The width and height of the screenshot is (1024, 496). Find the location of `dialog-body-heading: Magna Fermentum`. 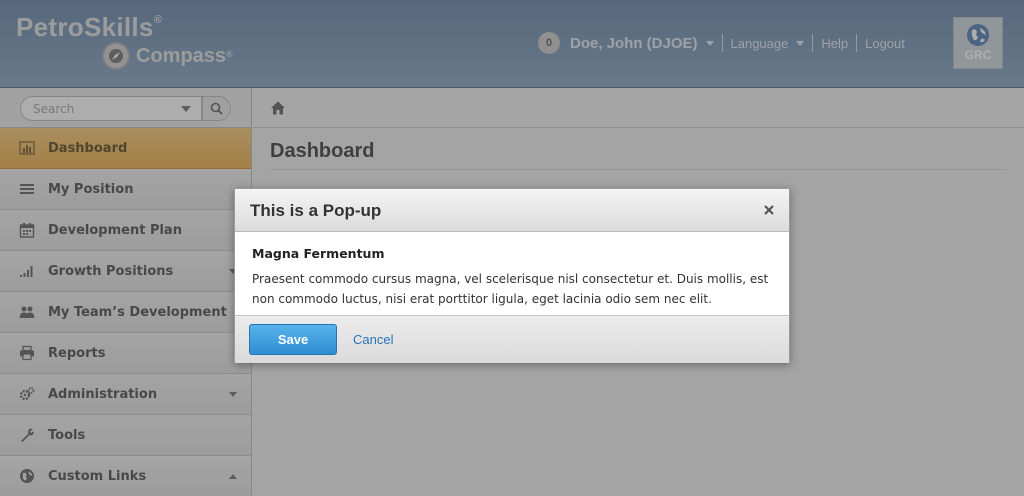

dialog-body-heading: Magna Fermentum is located at coordinates (318, 253).